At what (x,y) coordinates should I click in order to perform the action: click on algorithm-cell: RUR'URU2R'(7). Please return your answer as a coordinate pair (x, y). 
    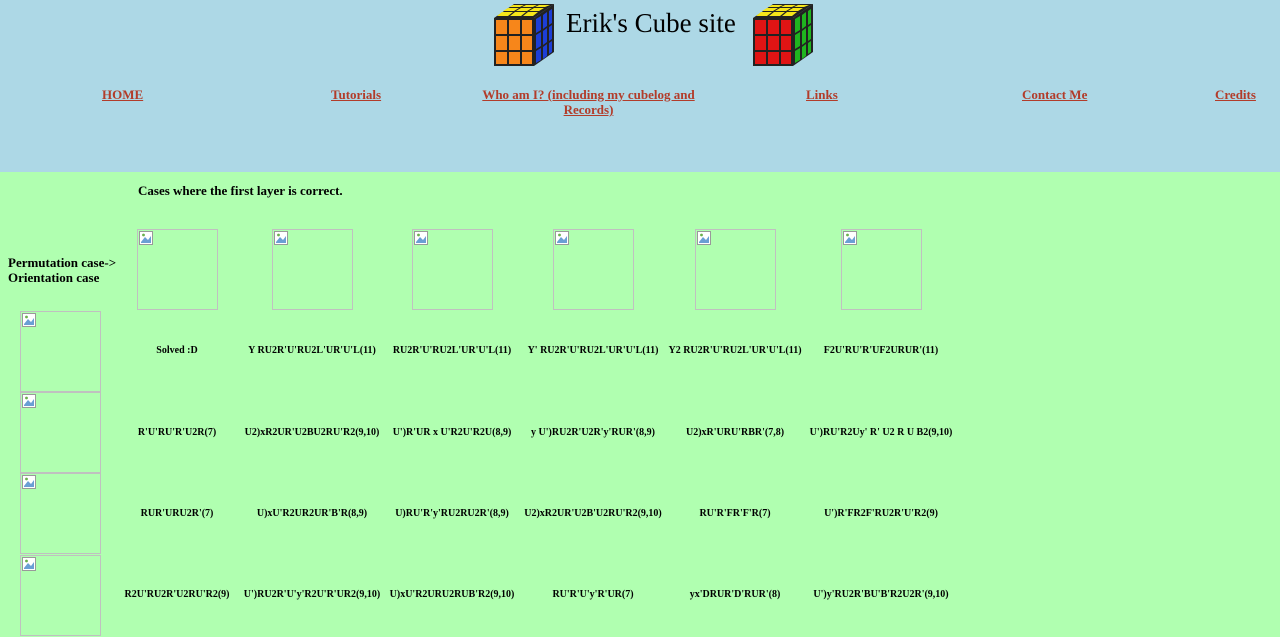
    Looking at the image, I should click on (177, 513).